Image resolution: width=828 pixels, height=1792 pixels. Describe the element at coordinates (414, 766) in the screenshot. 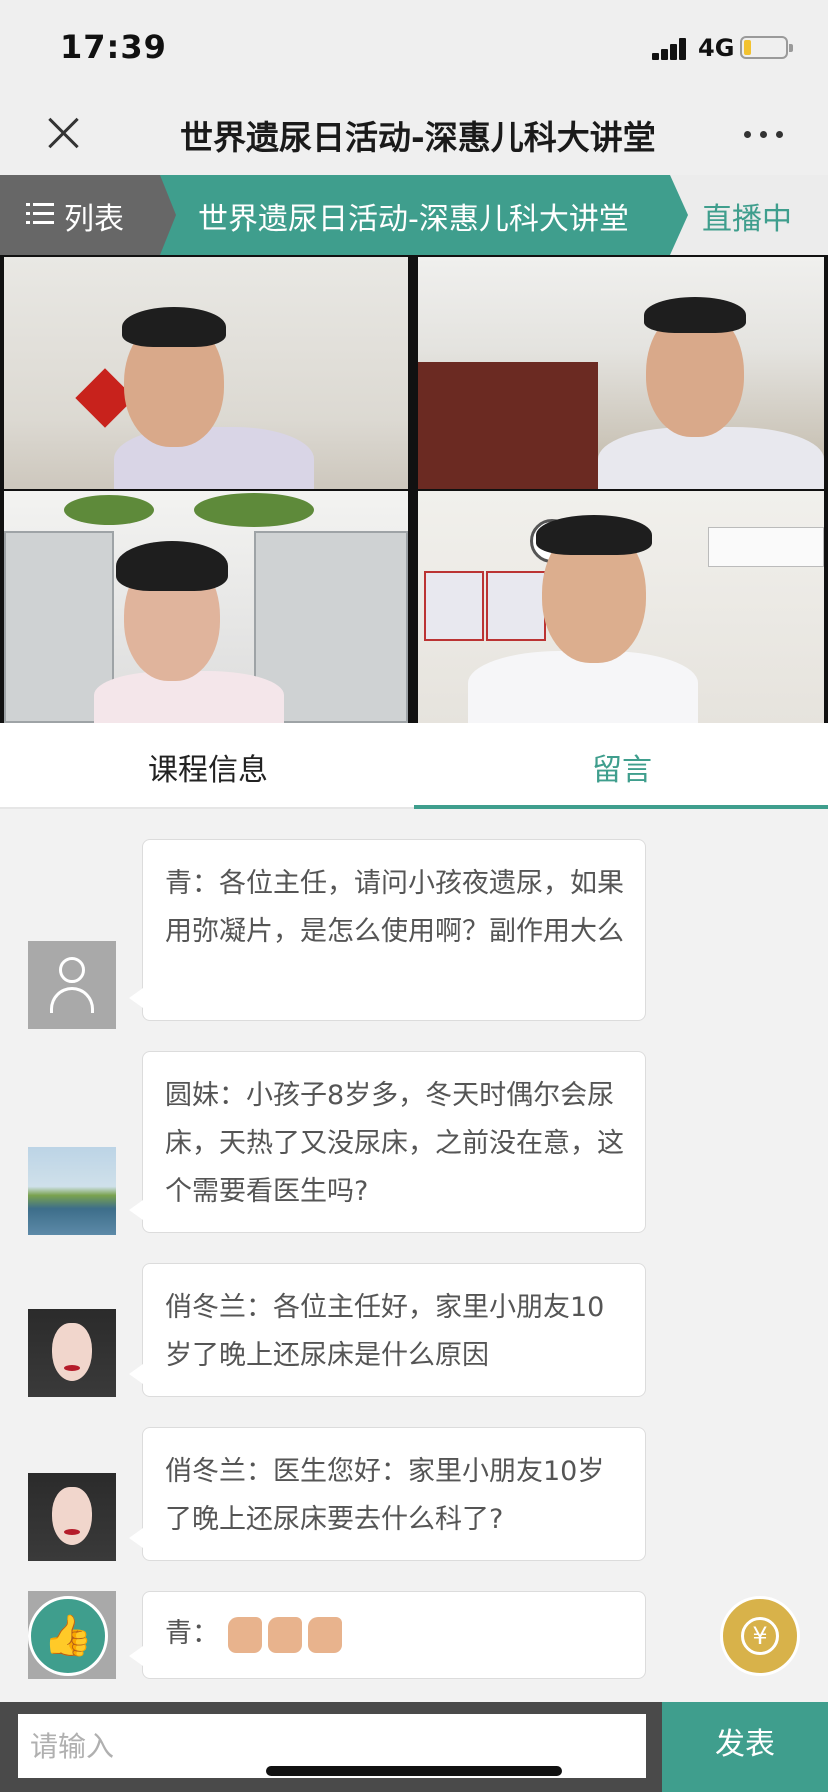

I see `content-tabs: 课程信息 留言` at that location.